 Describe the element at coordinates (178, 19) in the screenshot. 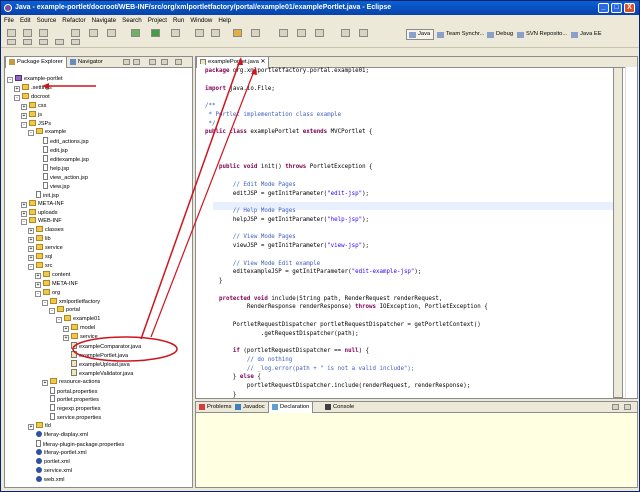

I see `menu-run: Run` at that location.